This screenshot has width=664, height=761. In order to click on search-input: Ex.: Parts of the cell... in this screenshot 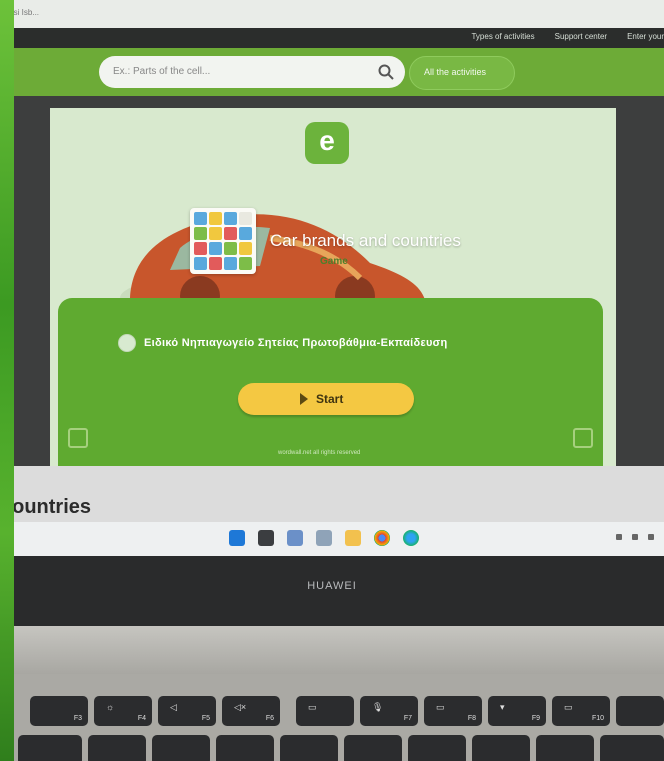, I will do `click(252, 72)`.